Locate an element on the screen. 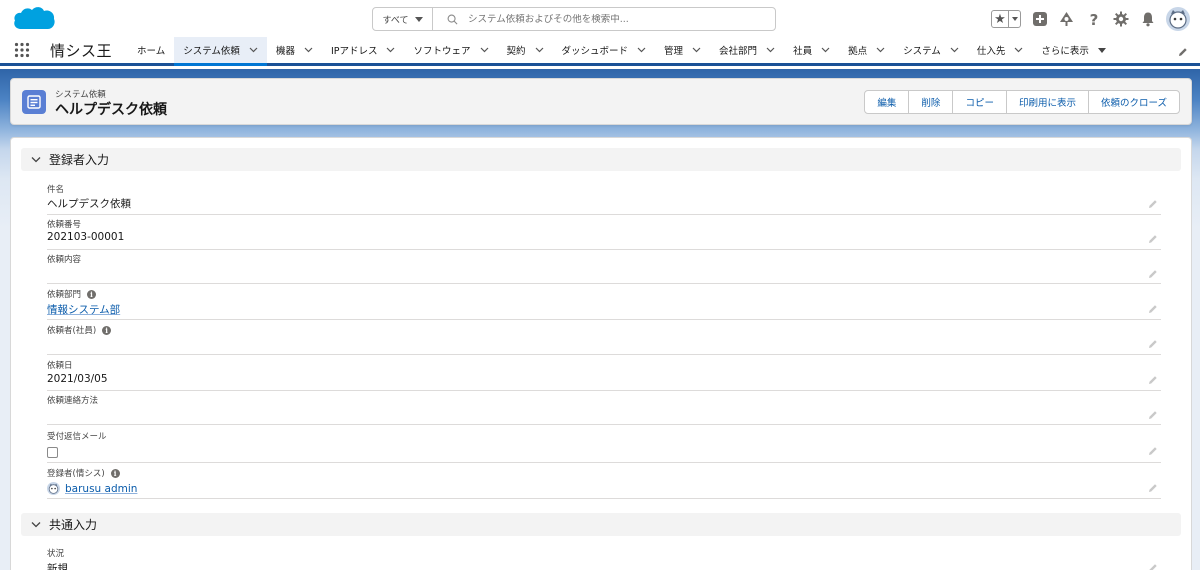  field-label: 依頼日 is located at coordinates (60, 365).